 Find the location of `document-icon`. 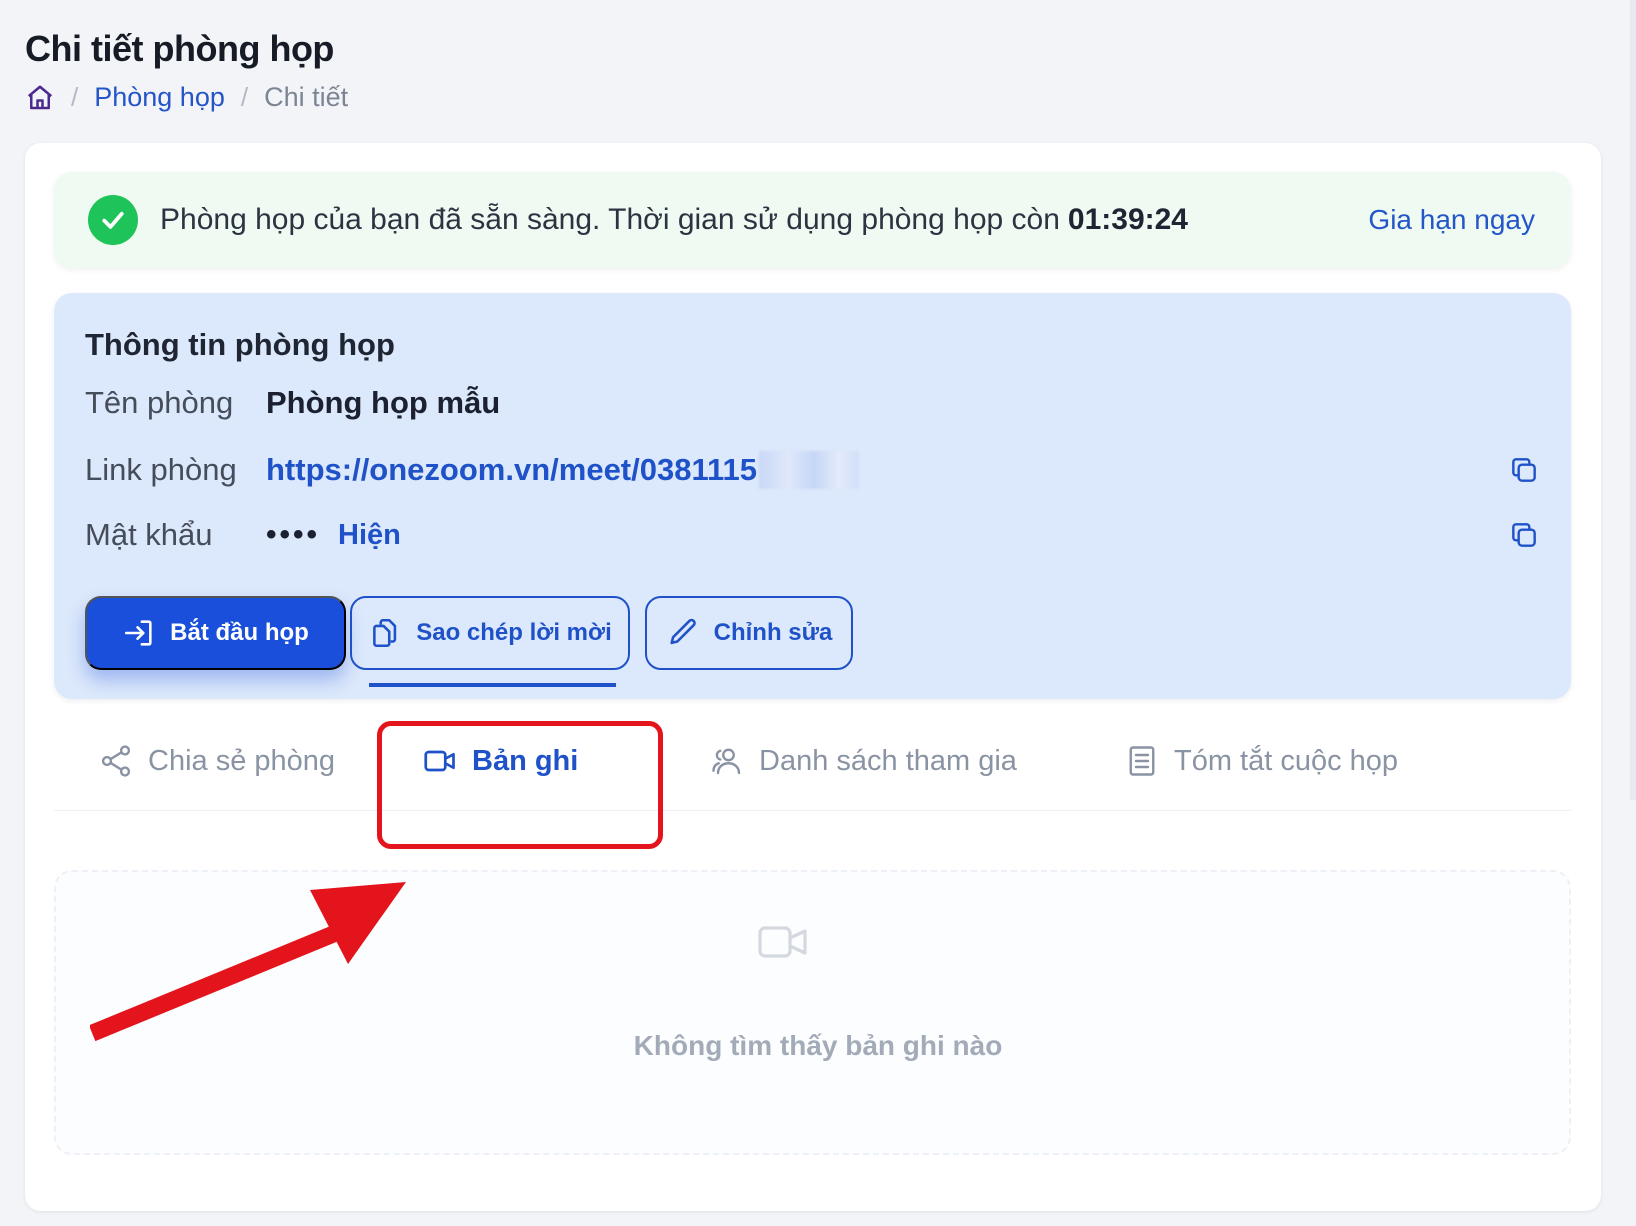

document-icon is located at coordinates (1142, 761).